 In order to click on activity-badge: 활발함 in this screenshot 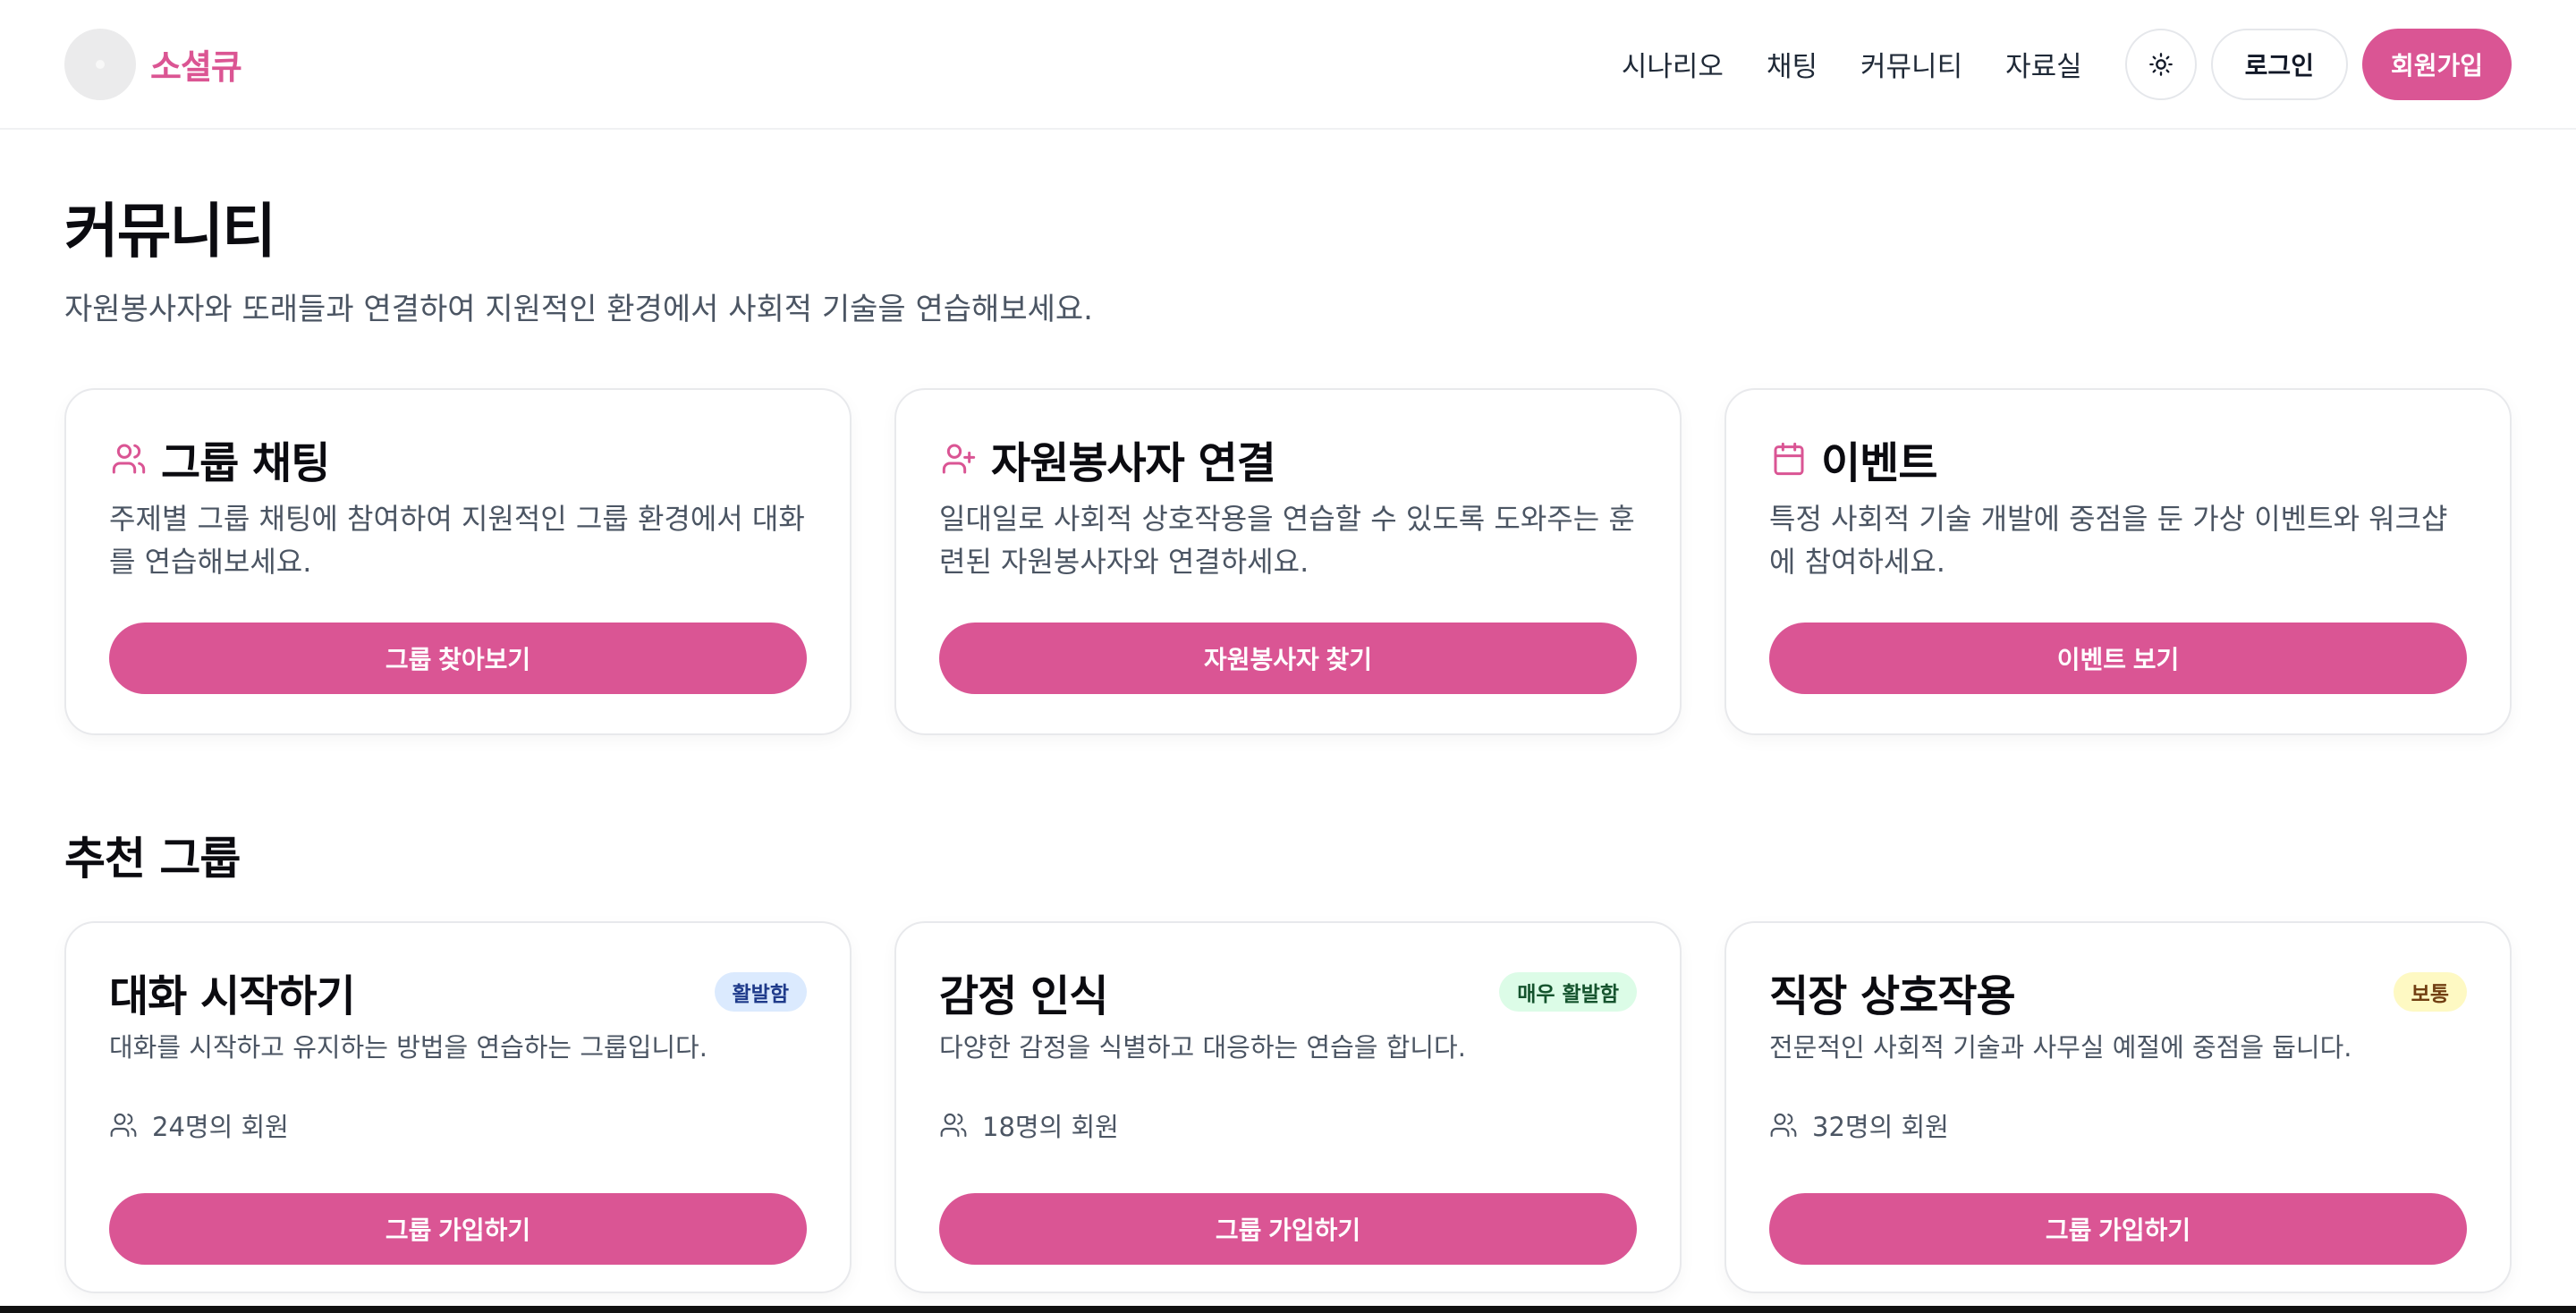, I will do `click(760, 992)`.